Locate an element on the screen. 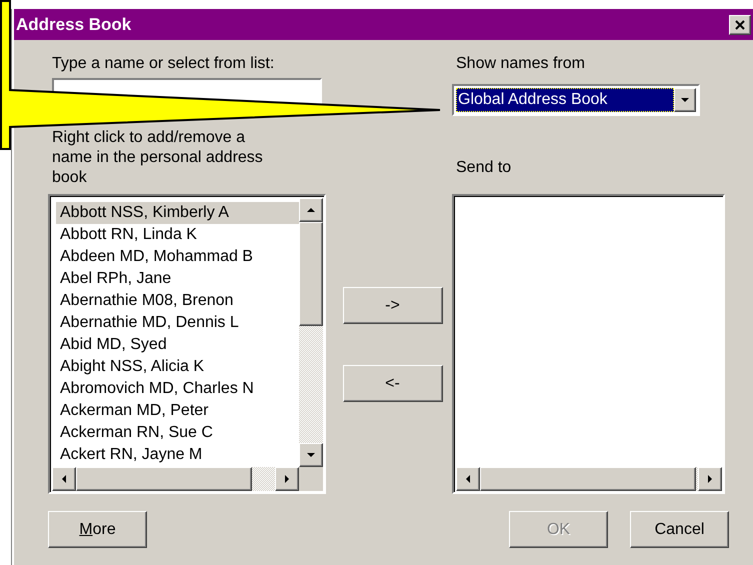 The image size is (753, 565). name-list-item: Abernathie M08, Brenon is located at coordinates (177, 301).